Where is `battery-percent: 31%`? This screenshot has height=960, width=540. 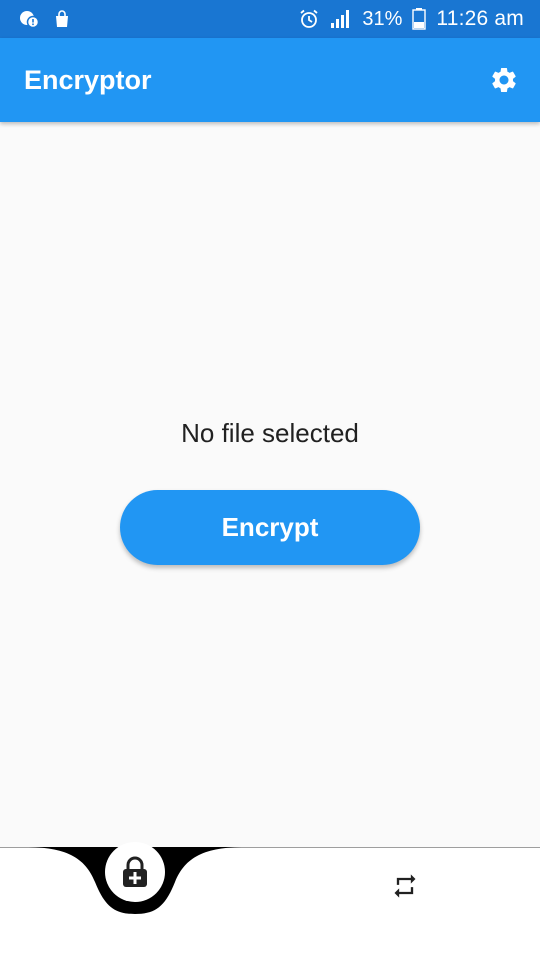
battery-percent: 31% is located at coordinates (382, 18).